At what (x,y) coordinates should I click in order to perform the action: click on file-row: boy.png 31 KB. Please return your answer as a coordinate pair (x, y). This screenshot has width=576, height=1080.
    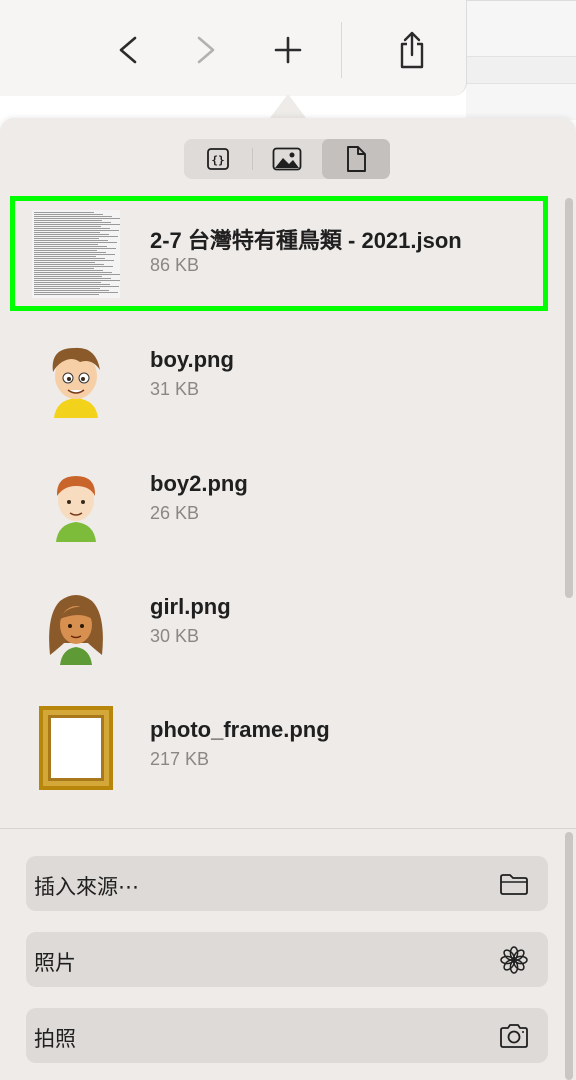
    Looking at the image, I should click on (279, 377).